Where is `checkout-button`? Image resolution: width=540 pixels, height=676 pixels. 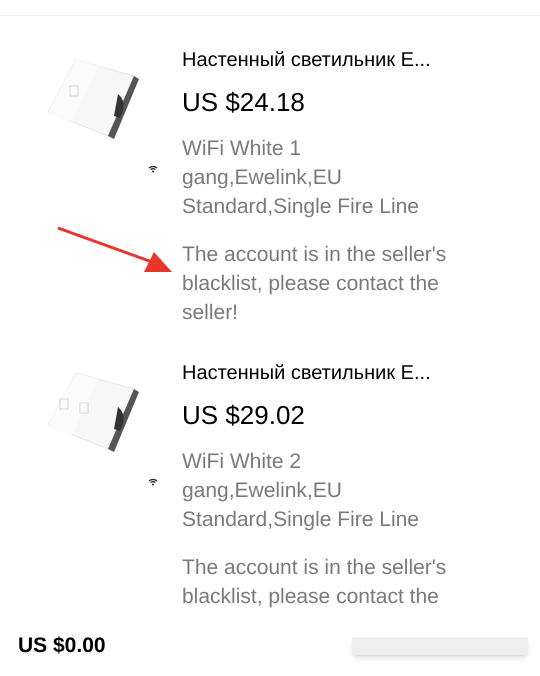 checkout-button is located at coordinates (440, 646).